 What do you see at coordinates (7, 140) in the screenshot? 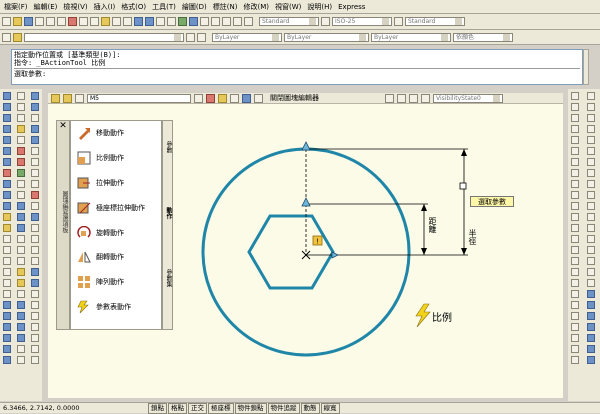
I see `rectangle-icon` at bounding box center [7, 140].